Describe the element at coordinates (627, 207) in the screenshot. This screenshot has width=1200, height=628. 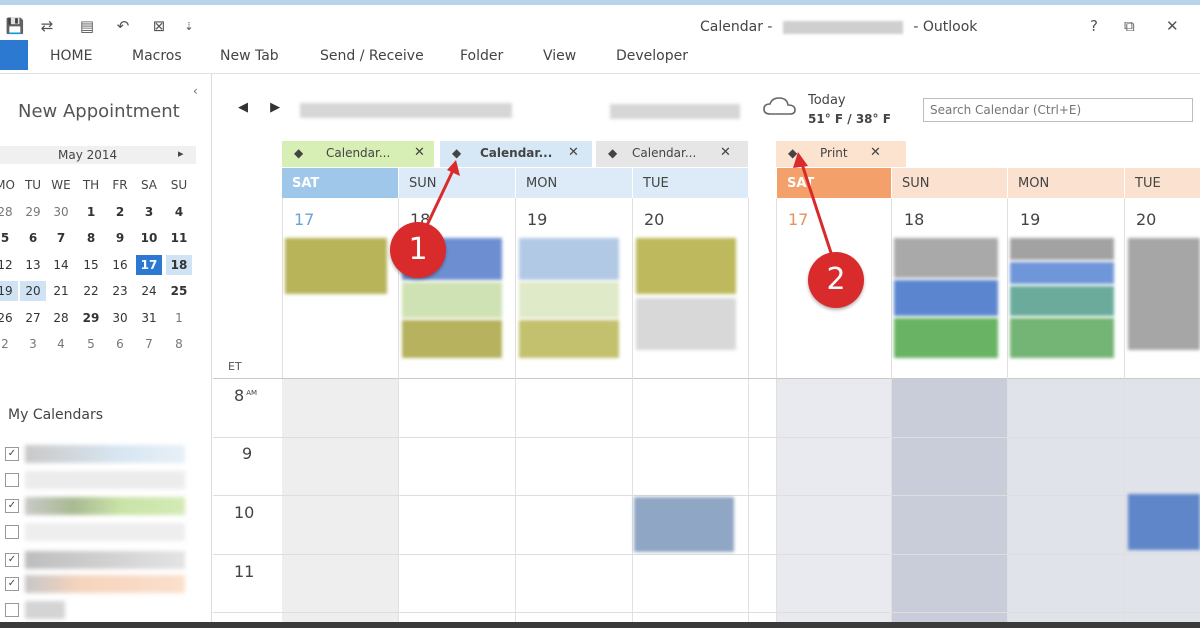
I see `annotation-arrows` at that location.